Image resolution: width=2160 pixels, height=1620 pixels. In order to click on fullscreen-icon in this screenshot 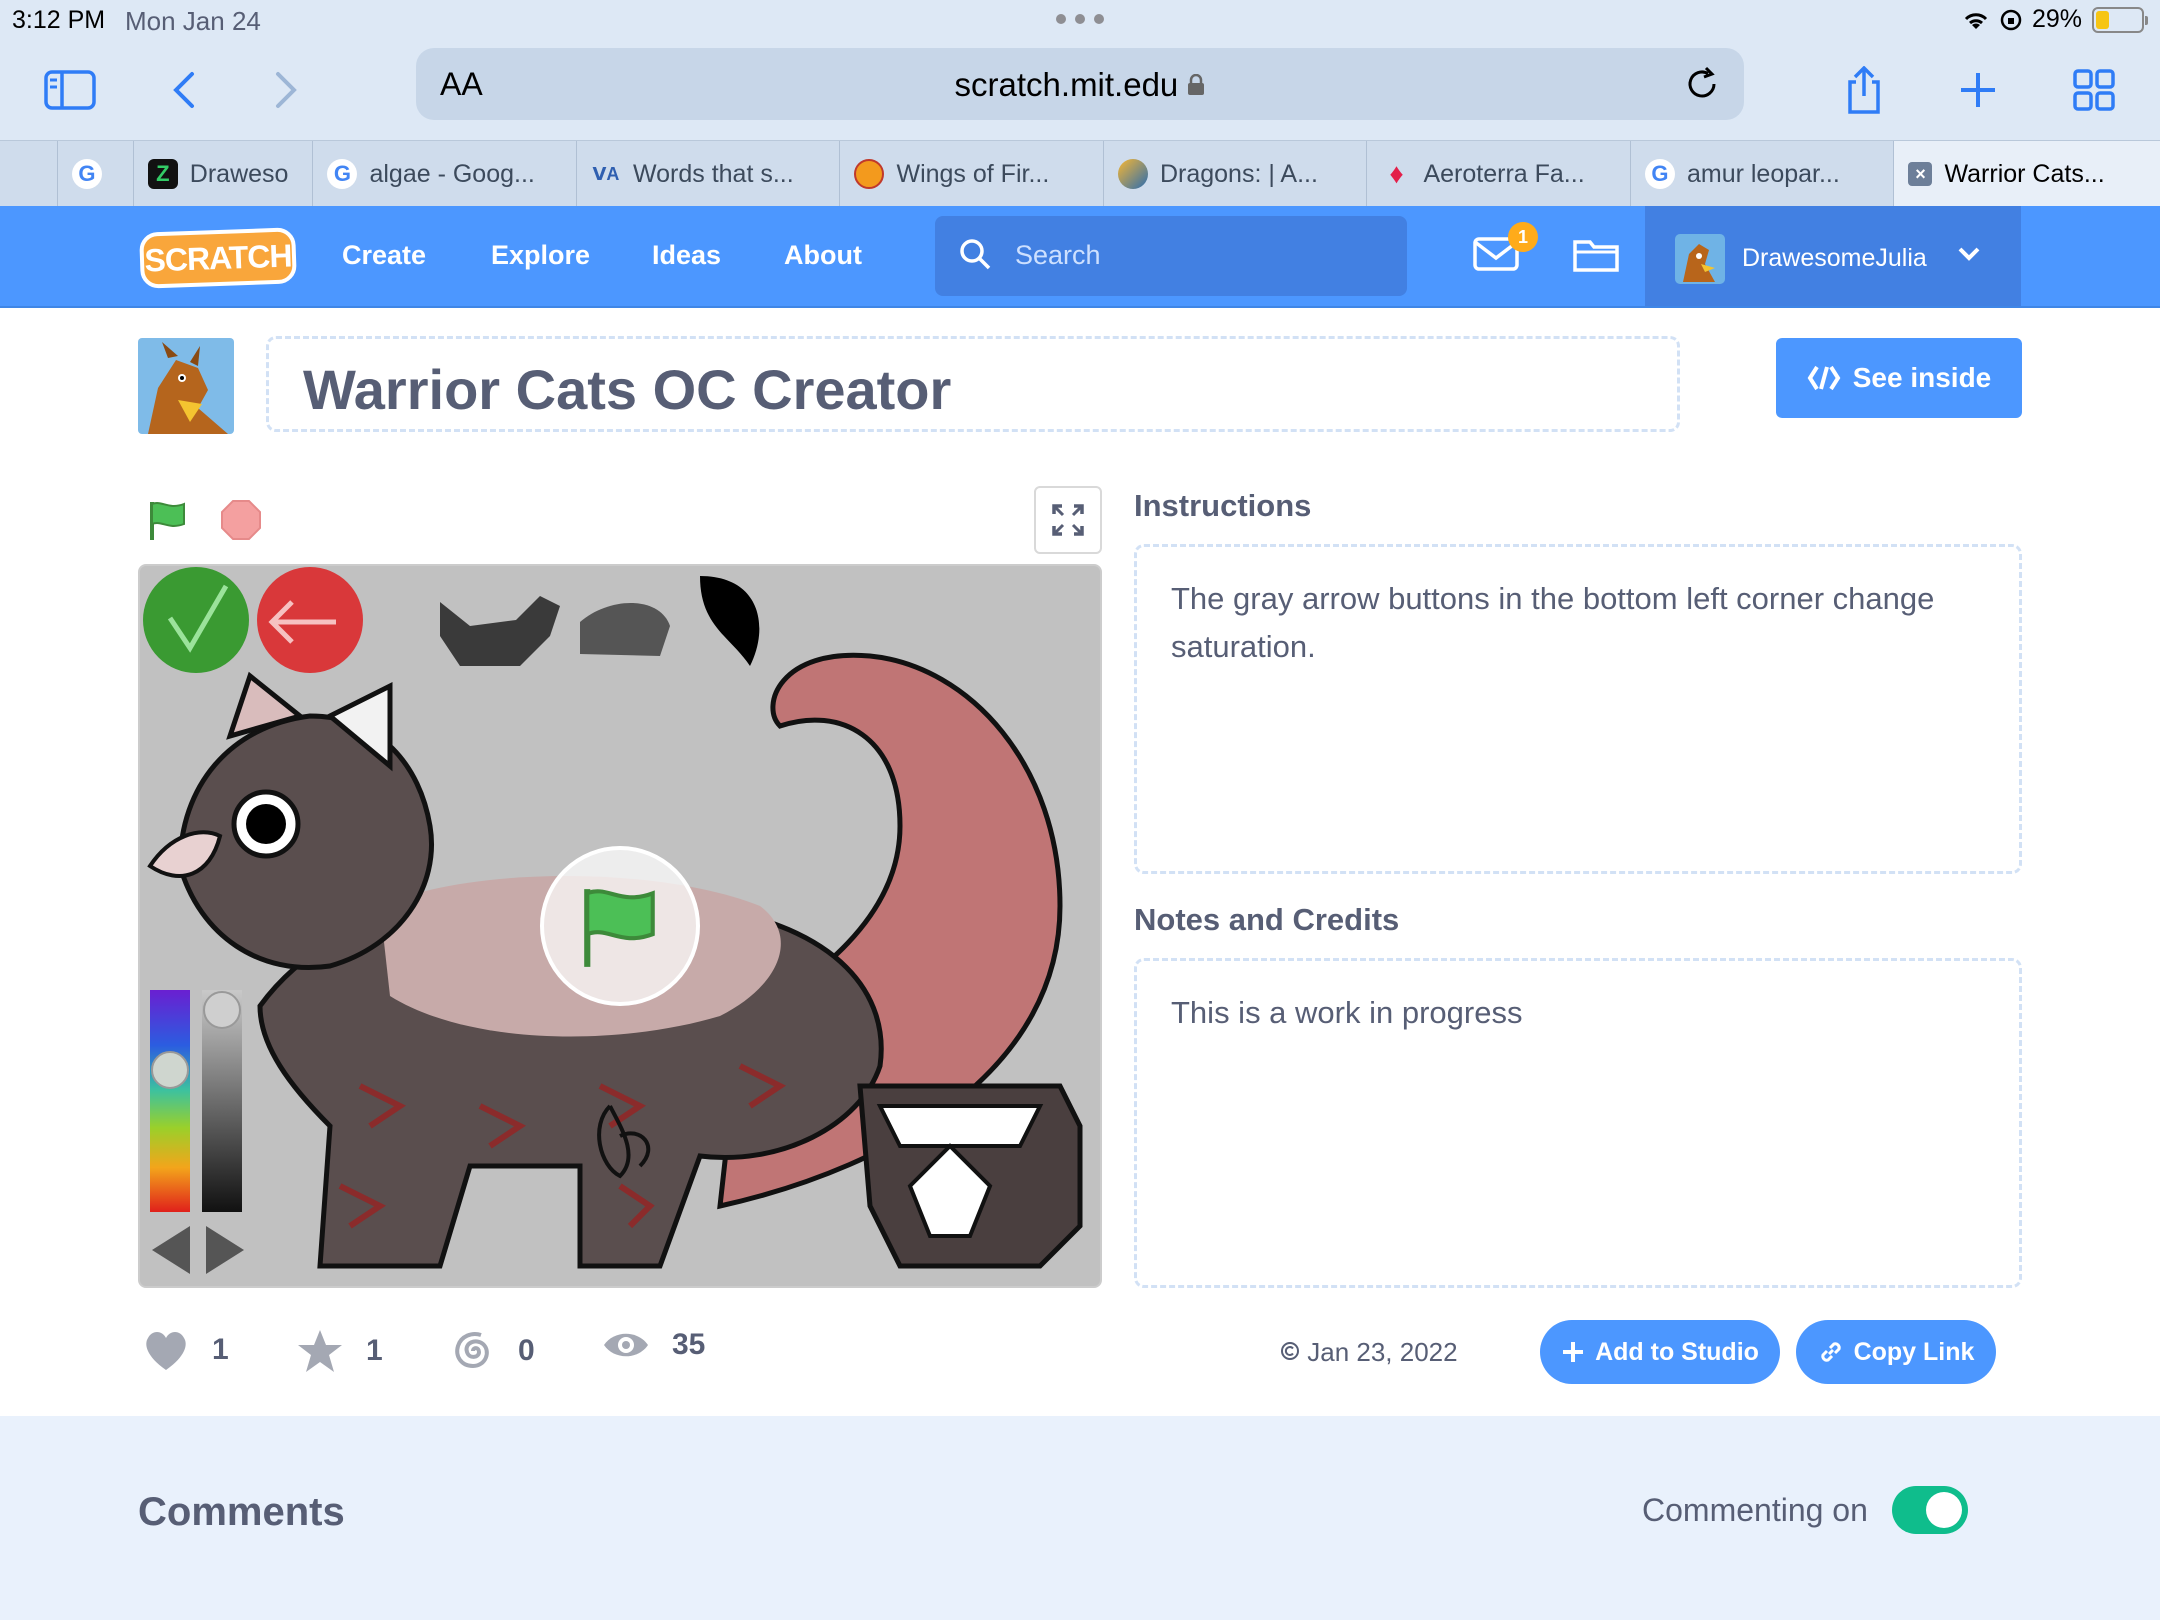, I will do `click(1068, 520)`.